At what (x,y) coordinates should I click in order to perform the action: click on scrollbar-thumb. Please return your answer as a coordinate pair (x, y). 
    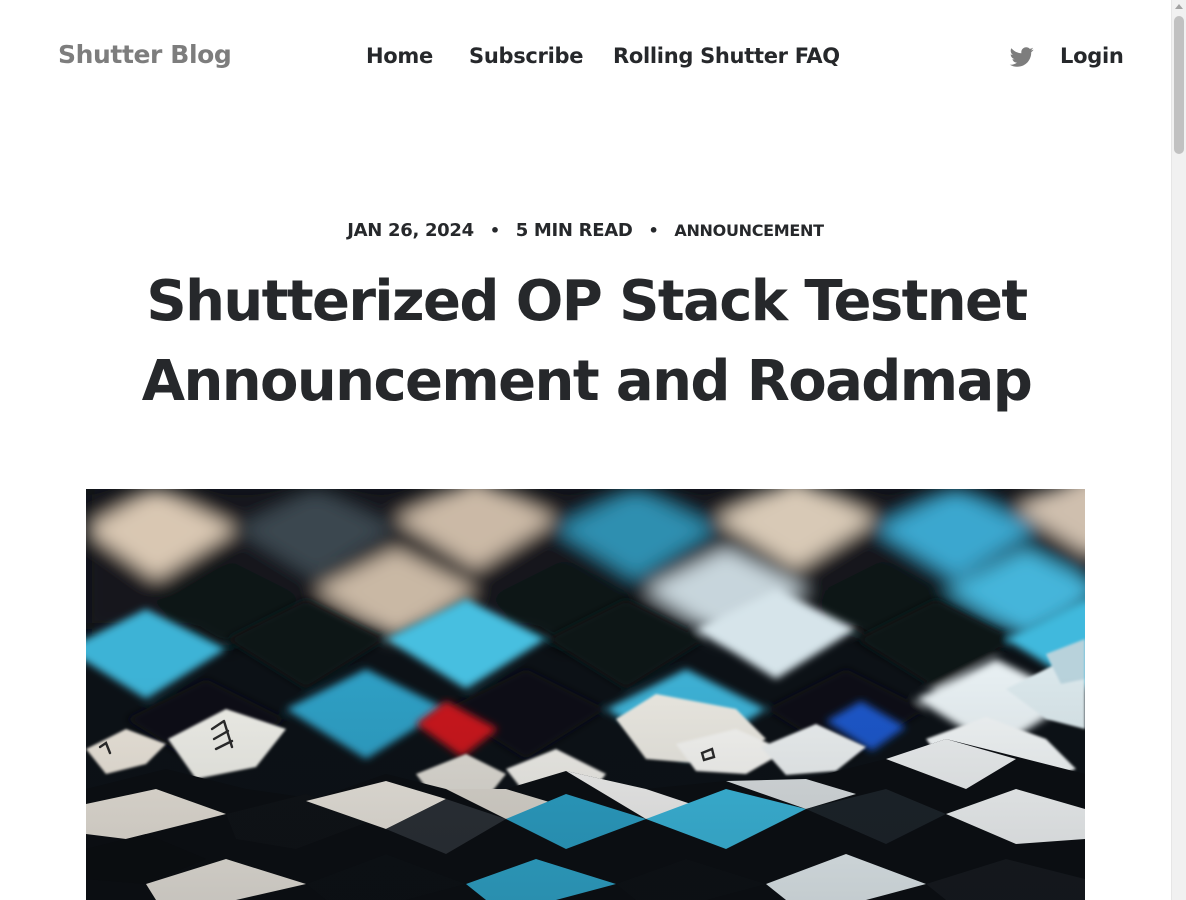
    Looking at the image, I should click on (1179, 85).